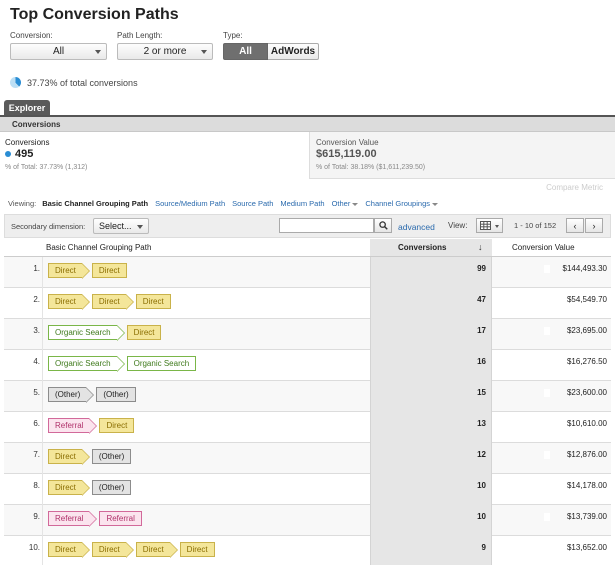  What do you see at coordinates (15, 82) in the screenshot?
I see `pie-chart-icon` at bounding box center [15, 82].